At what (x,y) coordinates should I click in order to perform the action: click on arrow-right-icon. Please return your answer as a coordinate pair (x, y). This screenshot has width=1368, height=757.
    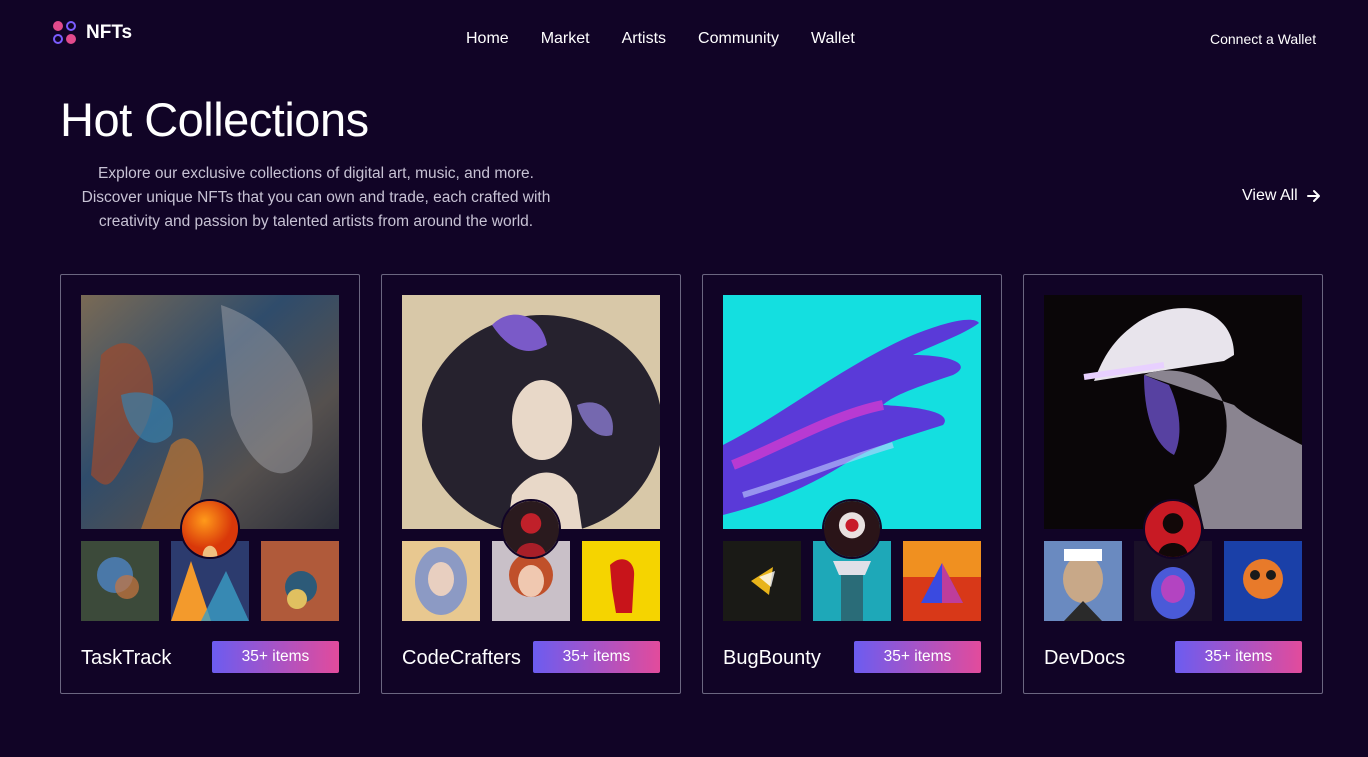
    Looking at the image, I should click on (1314, 196).